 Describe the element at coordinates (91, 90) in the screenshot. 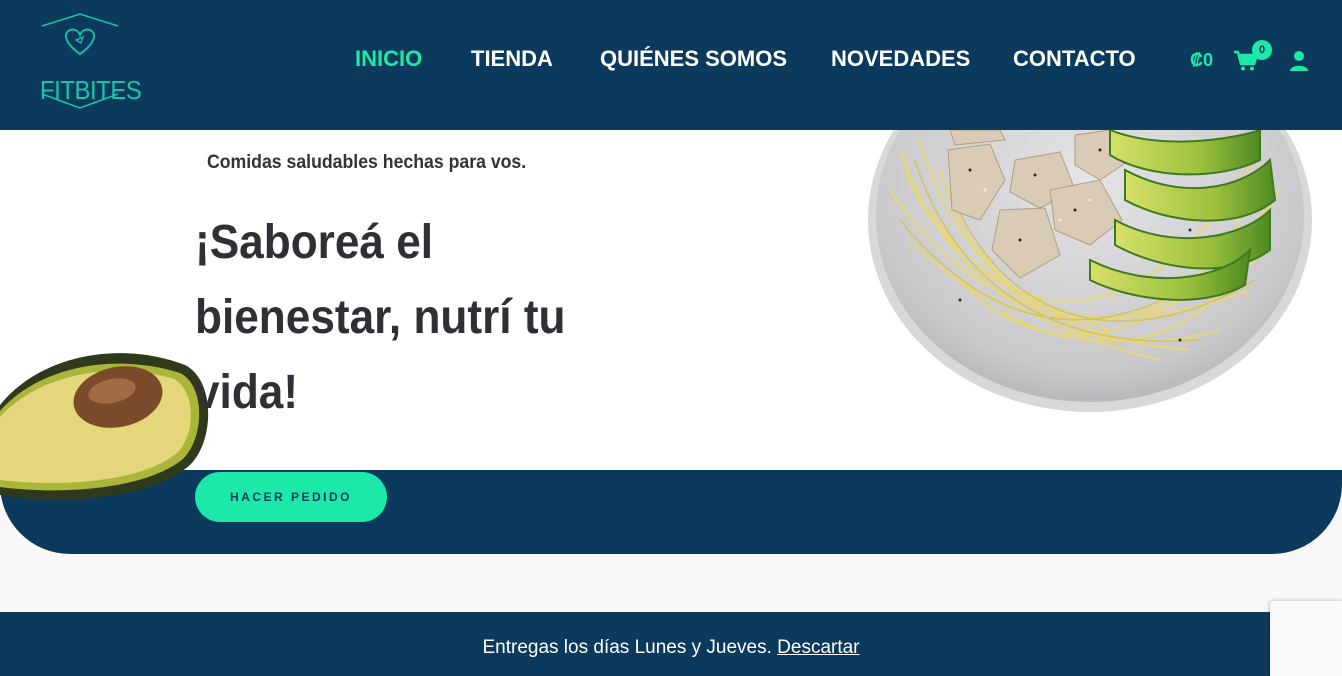

I see `logo-text: FITBITES` at that location.